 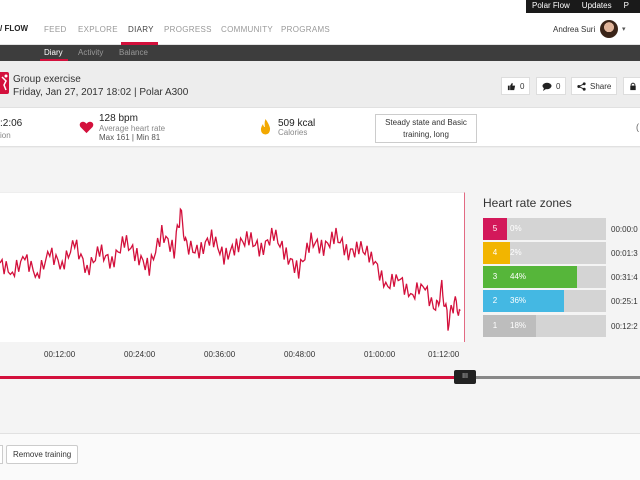 I want to click on zone-row: 3 44%, so click(x=544, y=277).